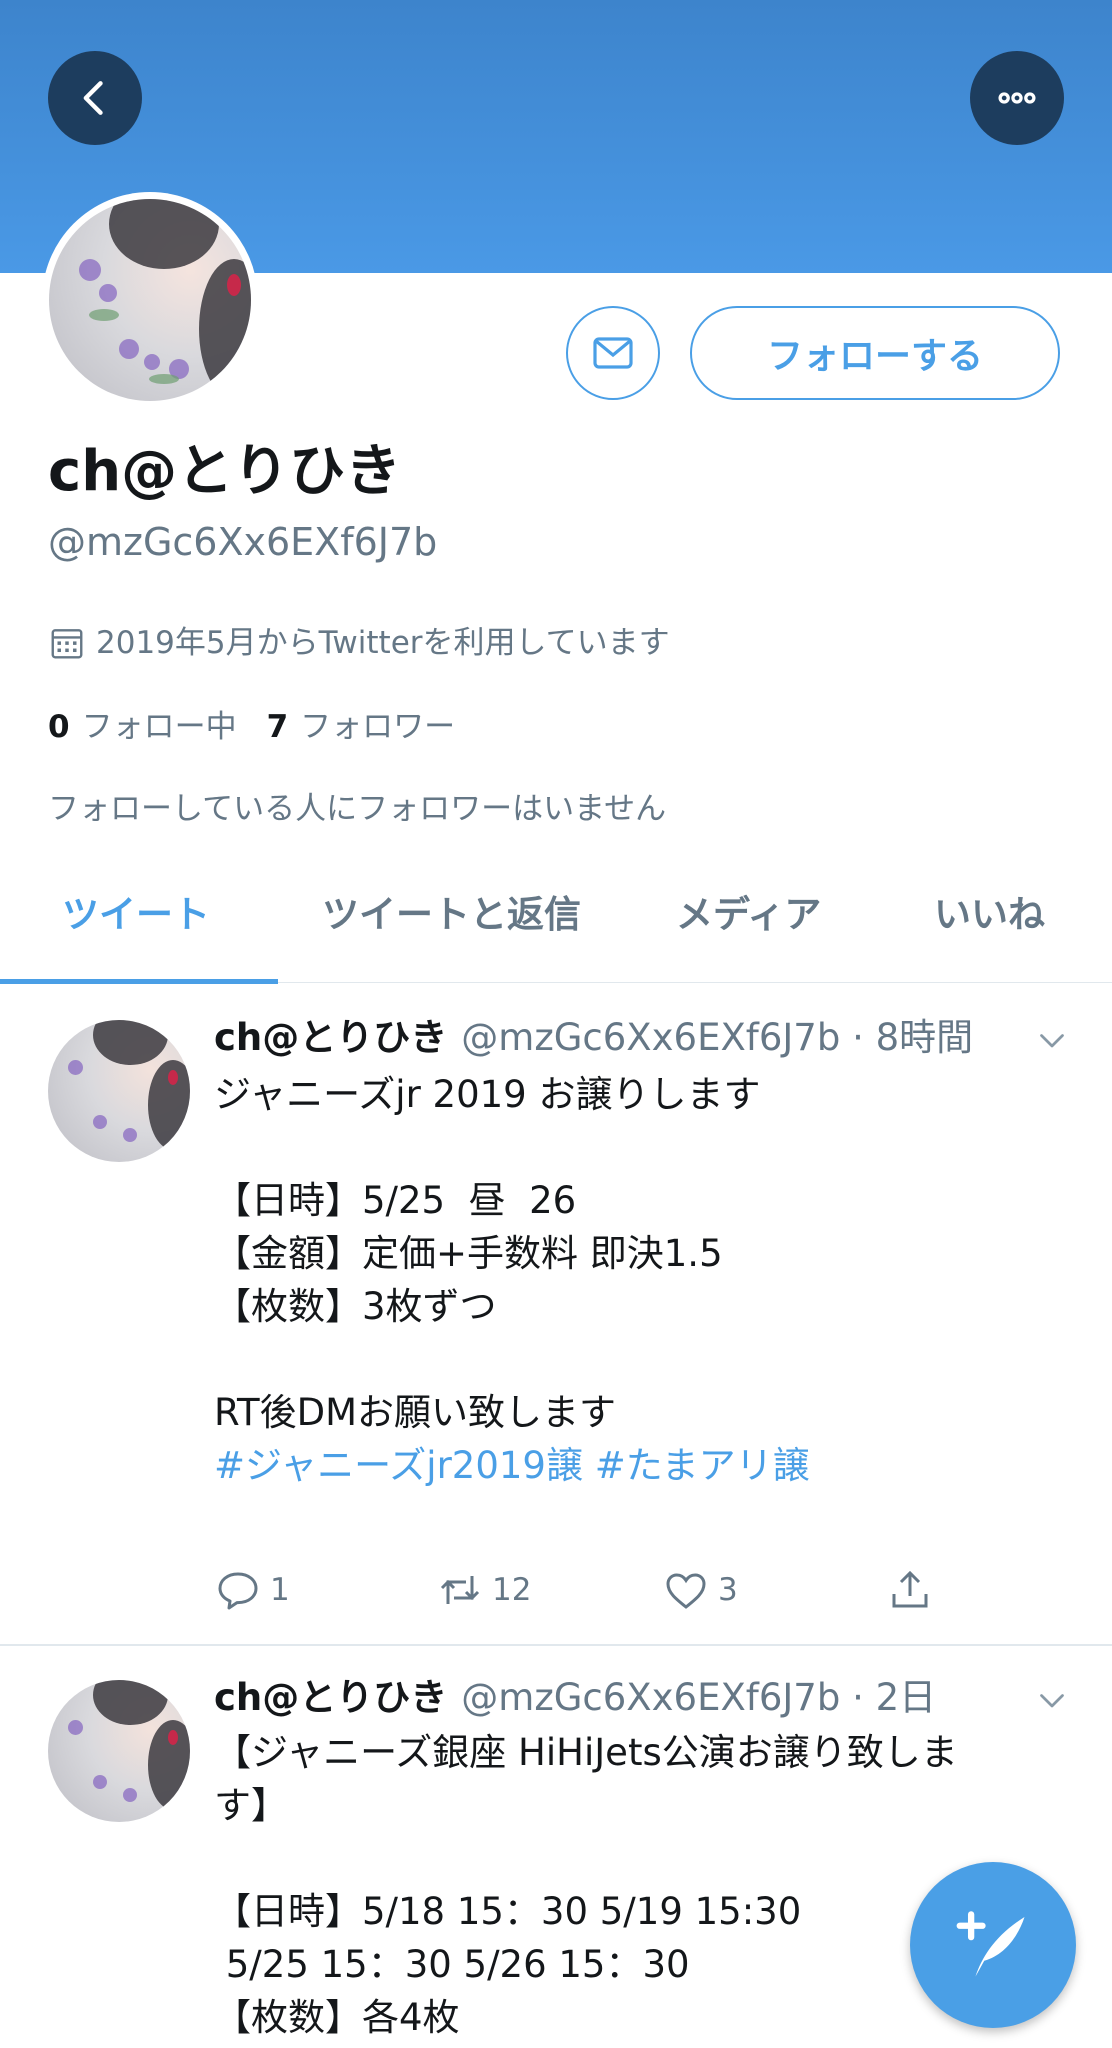 Image resolution: width=1112 pixels, height=2048 pixels. I want to click on retweet-count: 12, so click(512, 1590).